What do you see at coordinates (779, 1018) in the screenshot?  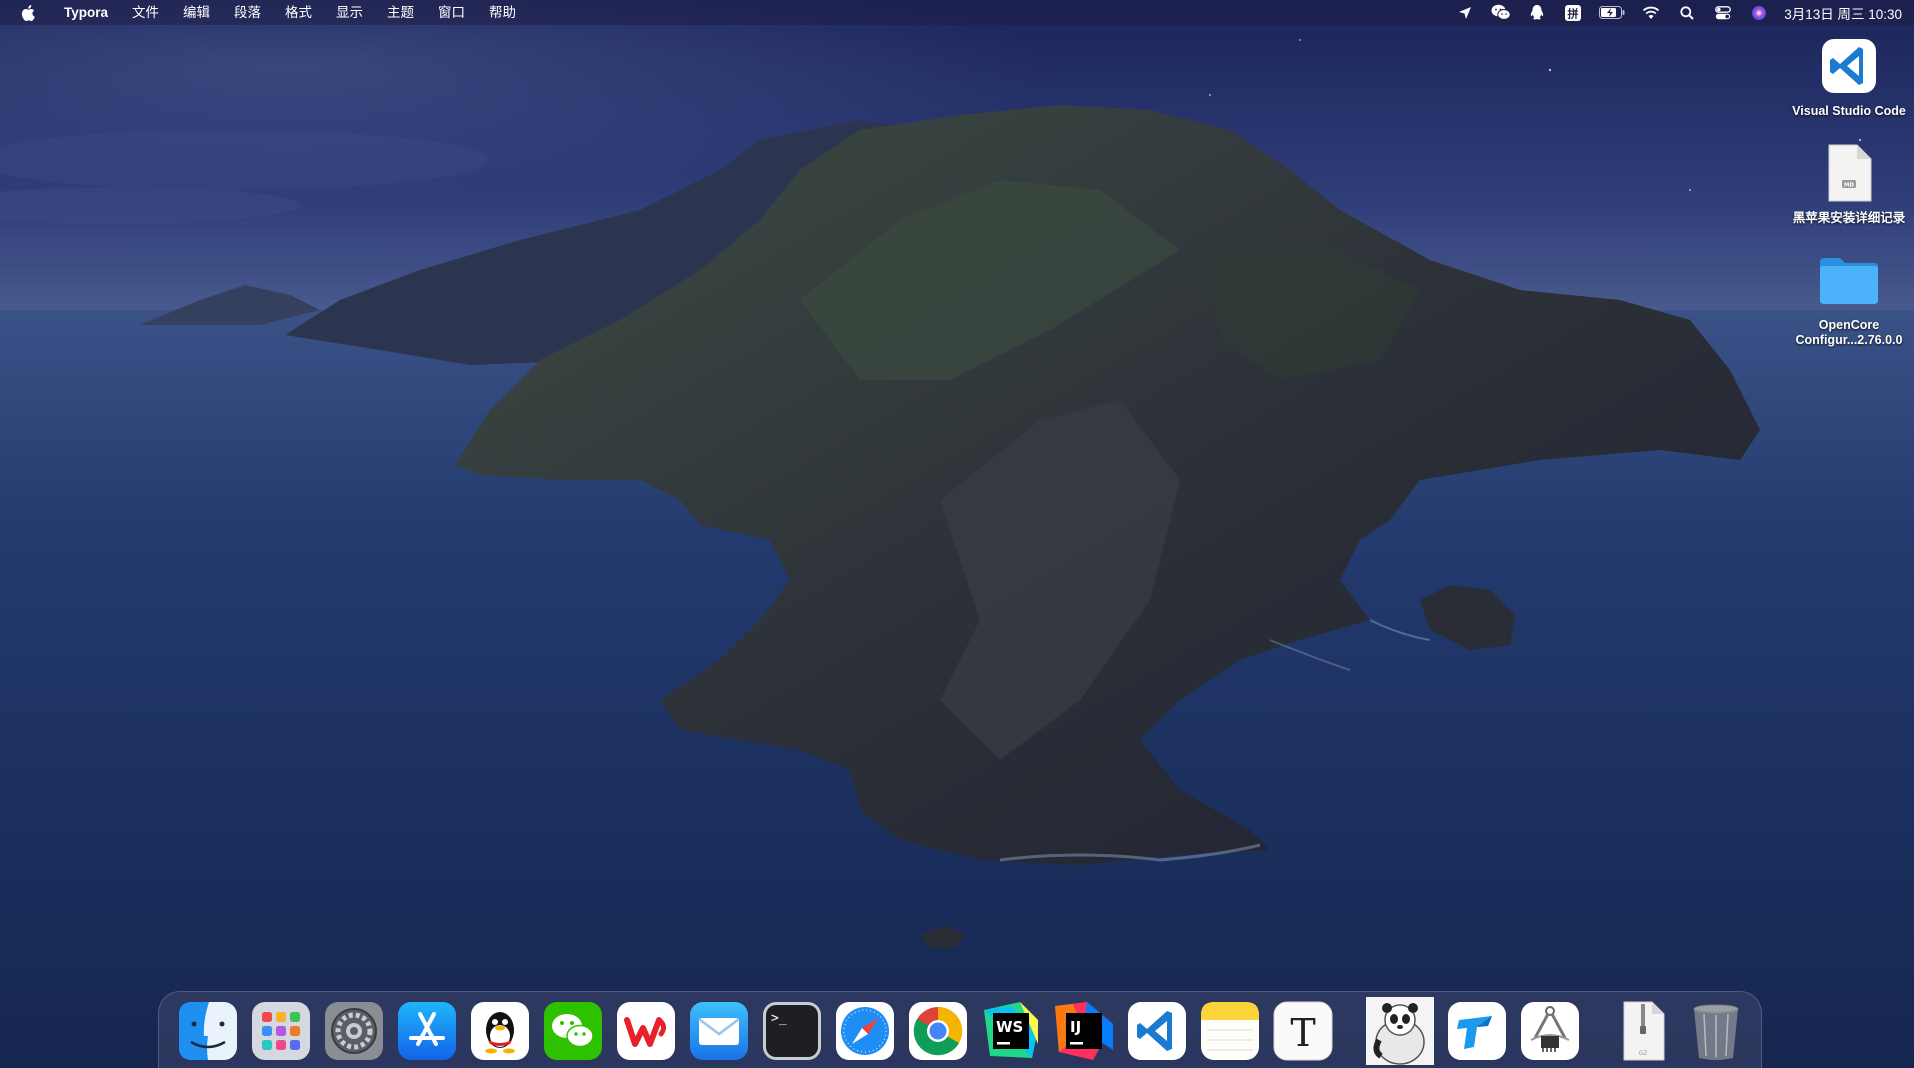 I see `terminal-prompt: >_` at bounding box center [779, 1018].